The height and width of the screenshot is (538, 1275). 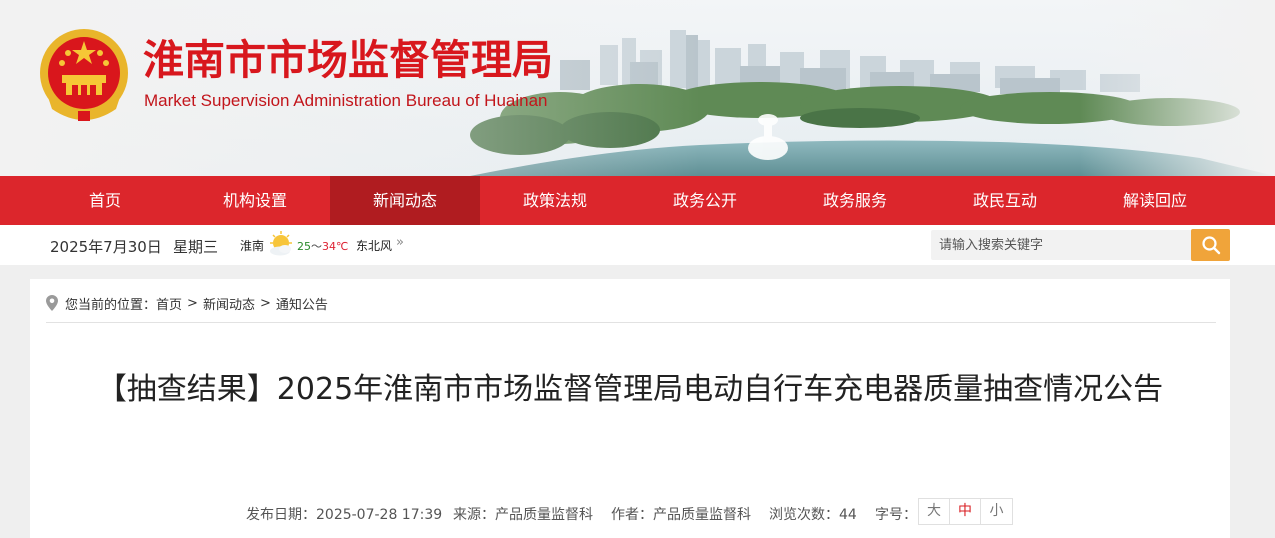 I want to click on publish-date: 发布日期：2025-07-28 17:39, so click(x=344, y=515).